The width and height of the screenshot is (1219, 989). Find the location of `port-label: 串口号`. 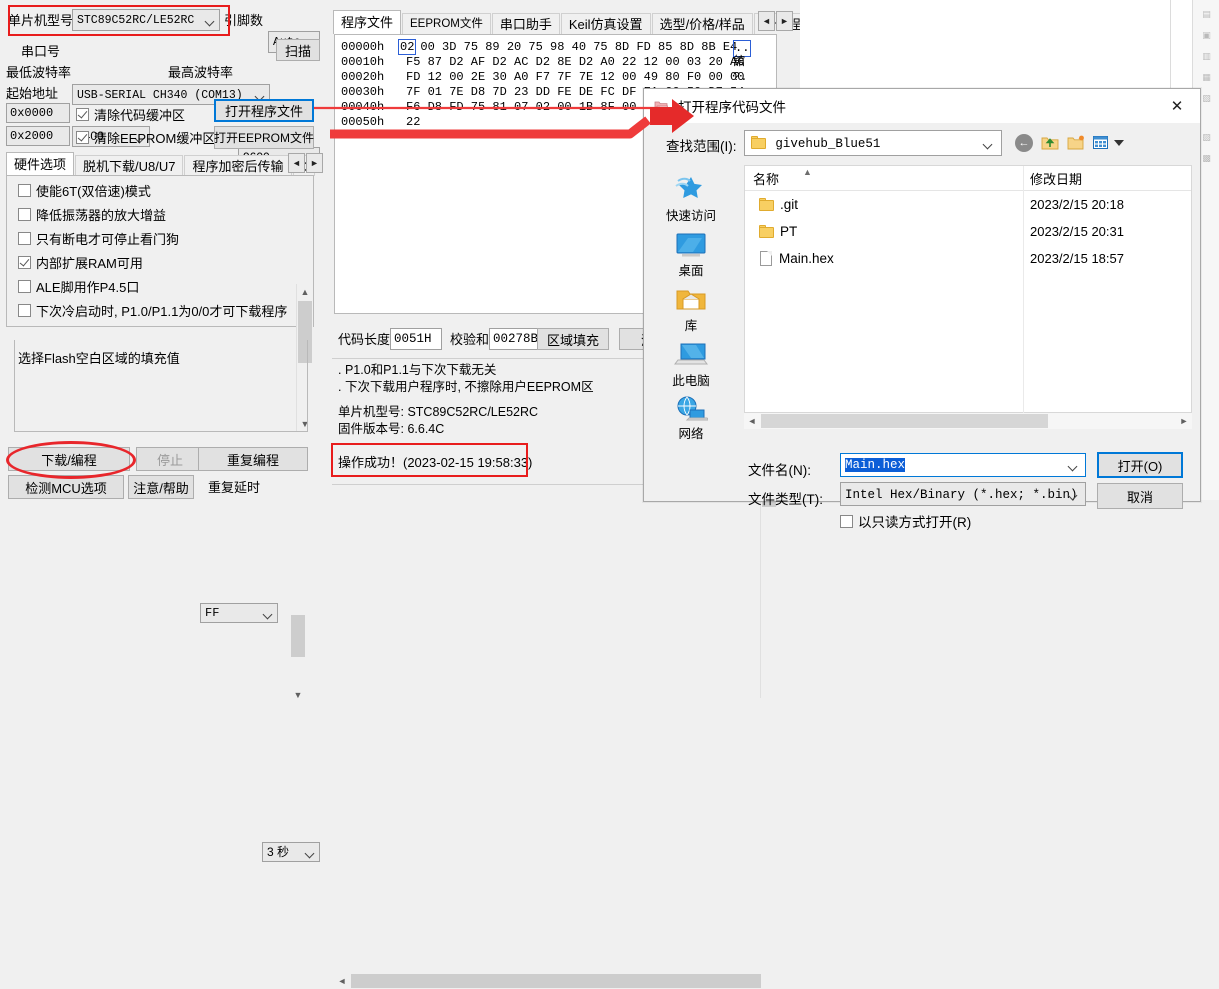

port-label: 串口号 is located at coordinates (41, 51).